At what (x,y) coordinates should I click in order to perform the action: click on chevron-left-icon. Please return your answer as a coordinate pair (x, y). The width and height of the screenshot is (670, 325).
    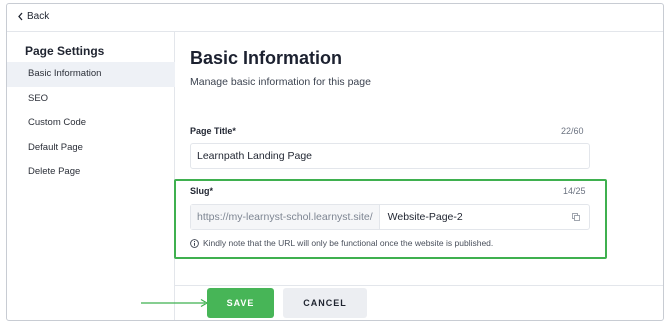
    Looking at the image, I should click on (20, 16).